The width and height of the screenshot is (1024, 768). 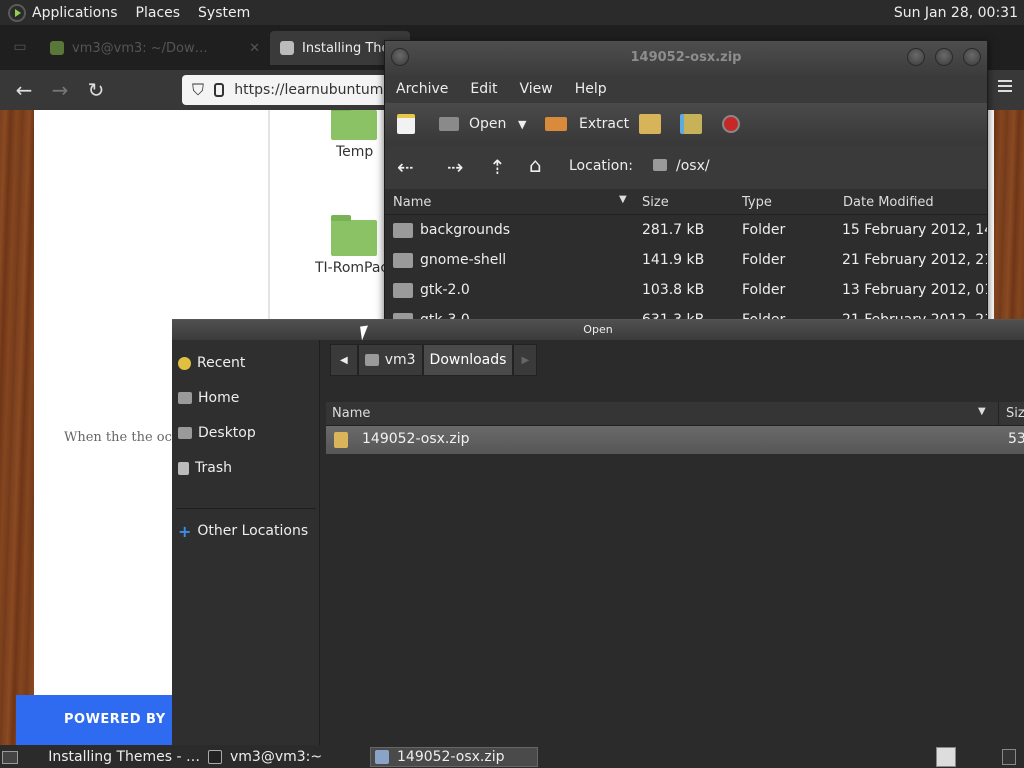 I want to click on extract-label: Extract, so click(x=604, y=124).